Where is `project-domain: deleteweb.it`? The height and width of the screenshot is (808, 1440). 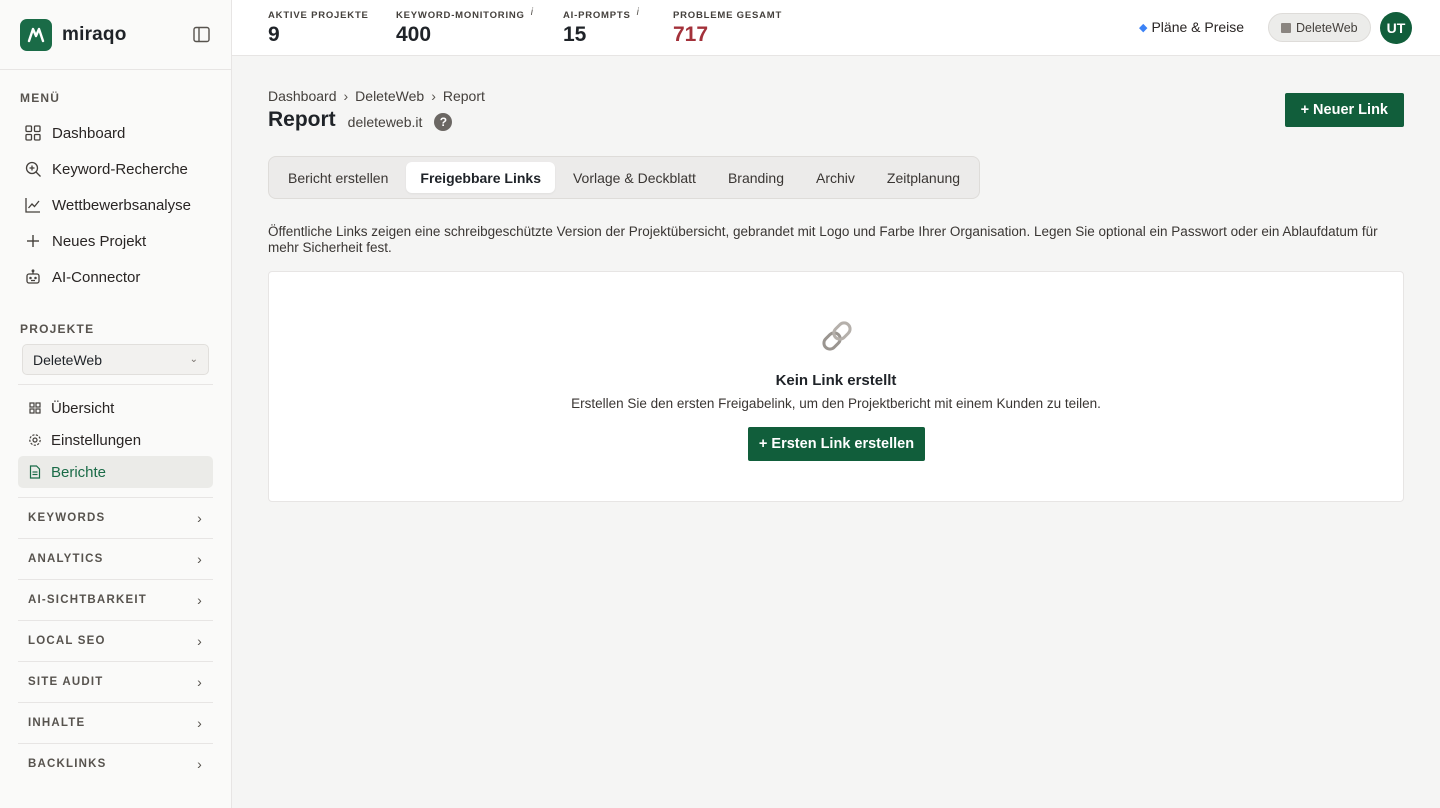
project-domain: deleteweb.it is located at coordinates (385, 122).